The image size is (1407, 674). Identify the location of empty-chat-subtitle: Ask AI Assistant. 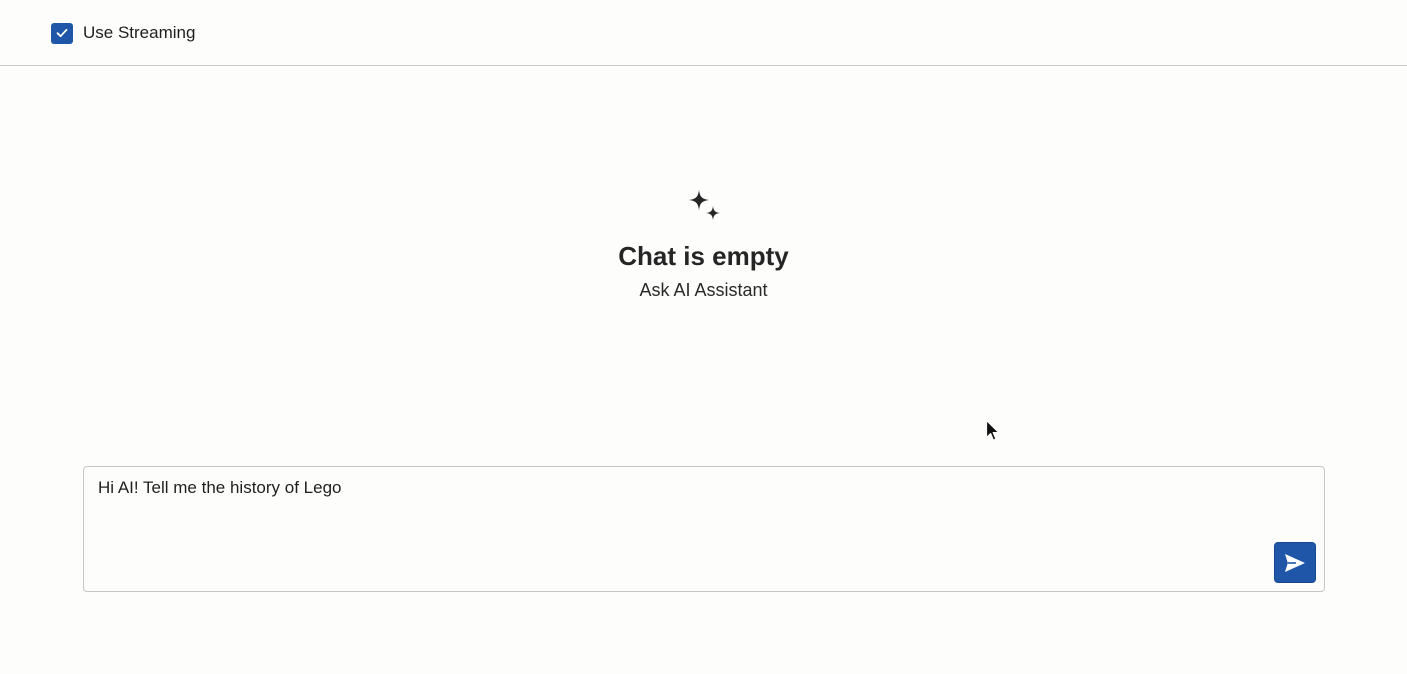
(703, 290).